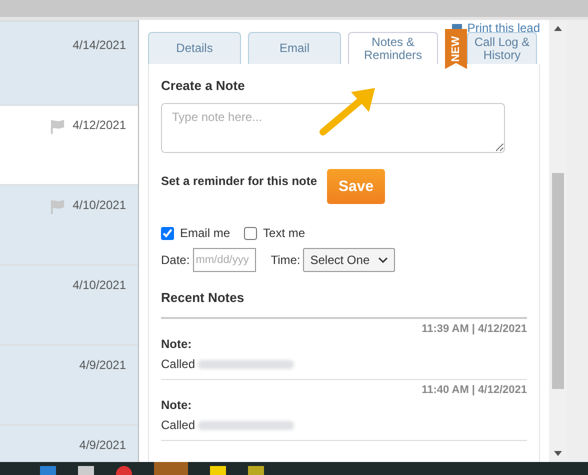  What do you see at coordinates (99, 125) in the screenshot?
I see `lead-date: 4/12/2021` at bounding box center [99, 125].